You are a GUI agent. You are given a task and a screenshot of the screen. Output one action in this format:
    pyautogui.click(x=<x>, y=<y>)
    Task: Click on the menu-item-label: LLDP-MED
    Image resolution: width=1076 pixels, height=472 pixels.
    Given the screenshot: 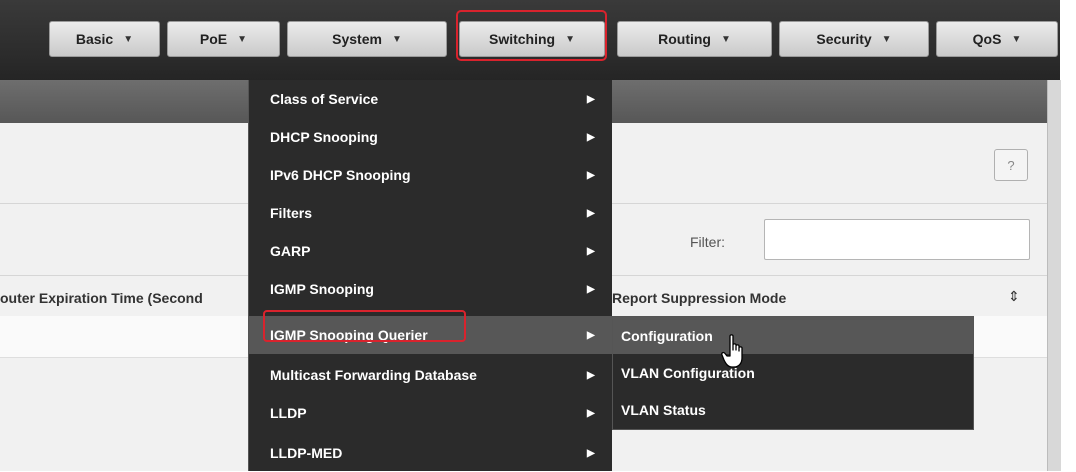 What is the action you would take?
    pyautogui.click(x=306, y=453)
    